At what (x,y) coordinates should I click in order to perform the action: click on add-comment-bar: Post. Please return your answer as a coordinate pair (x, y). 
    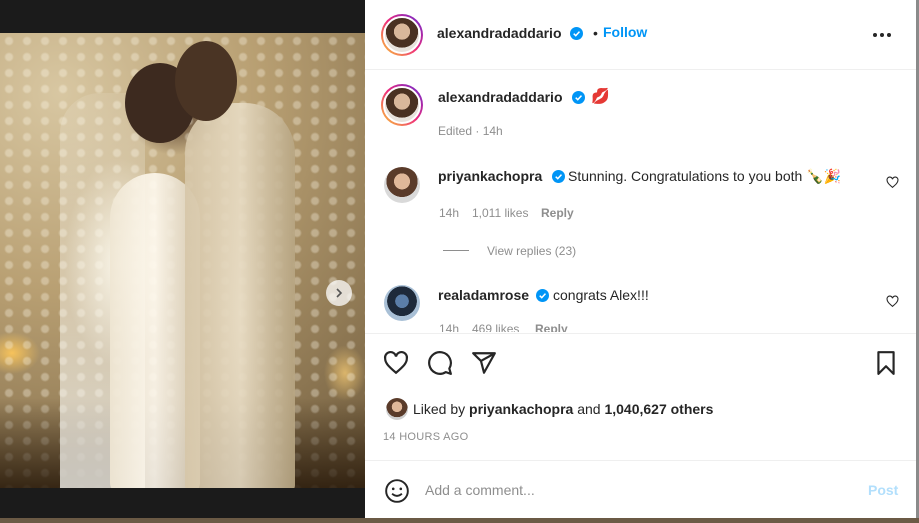
    Looking at the image, I should click on (640, 489).